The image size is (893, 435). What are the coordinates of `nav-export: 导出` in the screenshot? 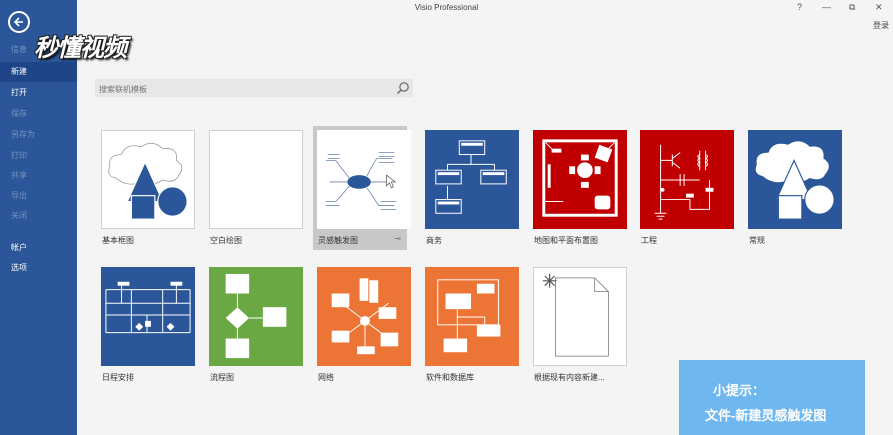 It's located at (38, 196).